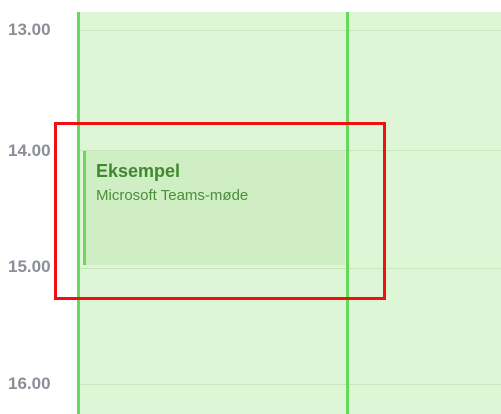 This screenshot has width=501, height=414. Describe the element at coordinates (29, 29) in the screenshot. I see `time-label-13: 13.00` at that location.